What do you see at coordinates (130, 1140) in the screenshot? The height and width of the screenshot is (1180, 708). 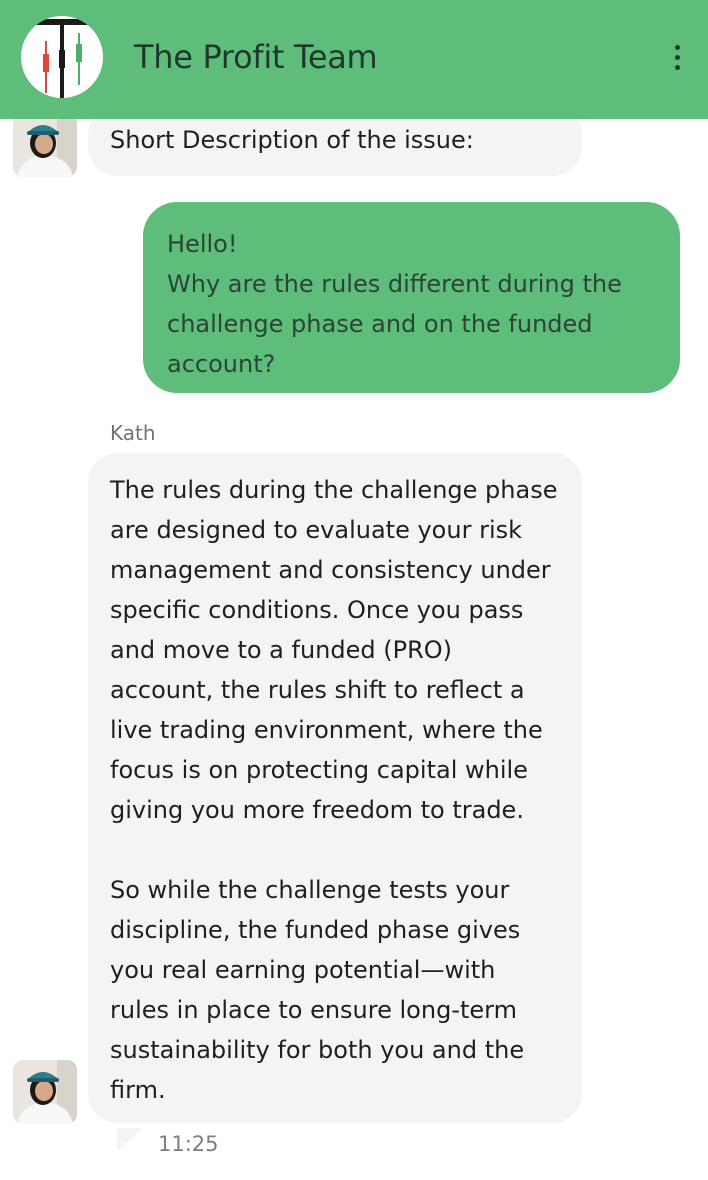 I see `message-tail-icon` at bounding box center [130, 1140].